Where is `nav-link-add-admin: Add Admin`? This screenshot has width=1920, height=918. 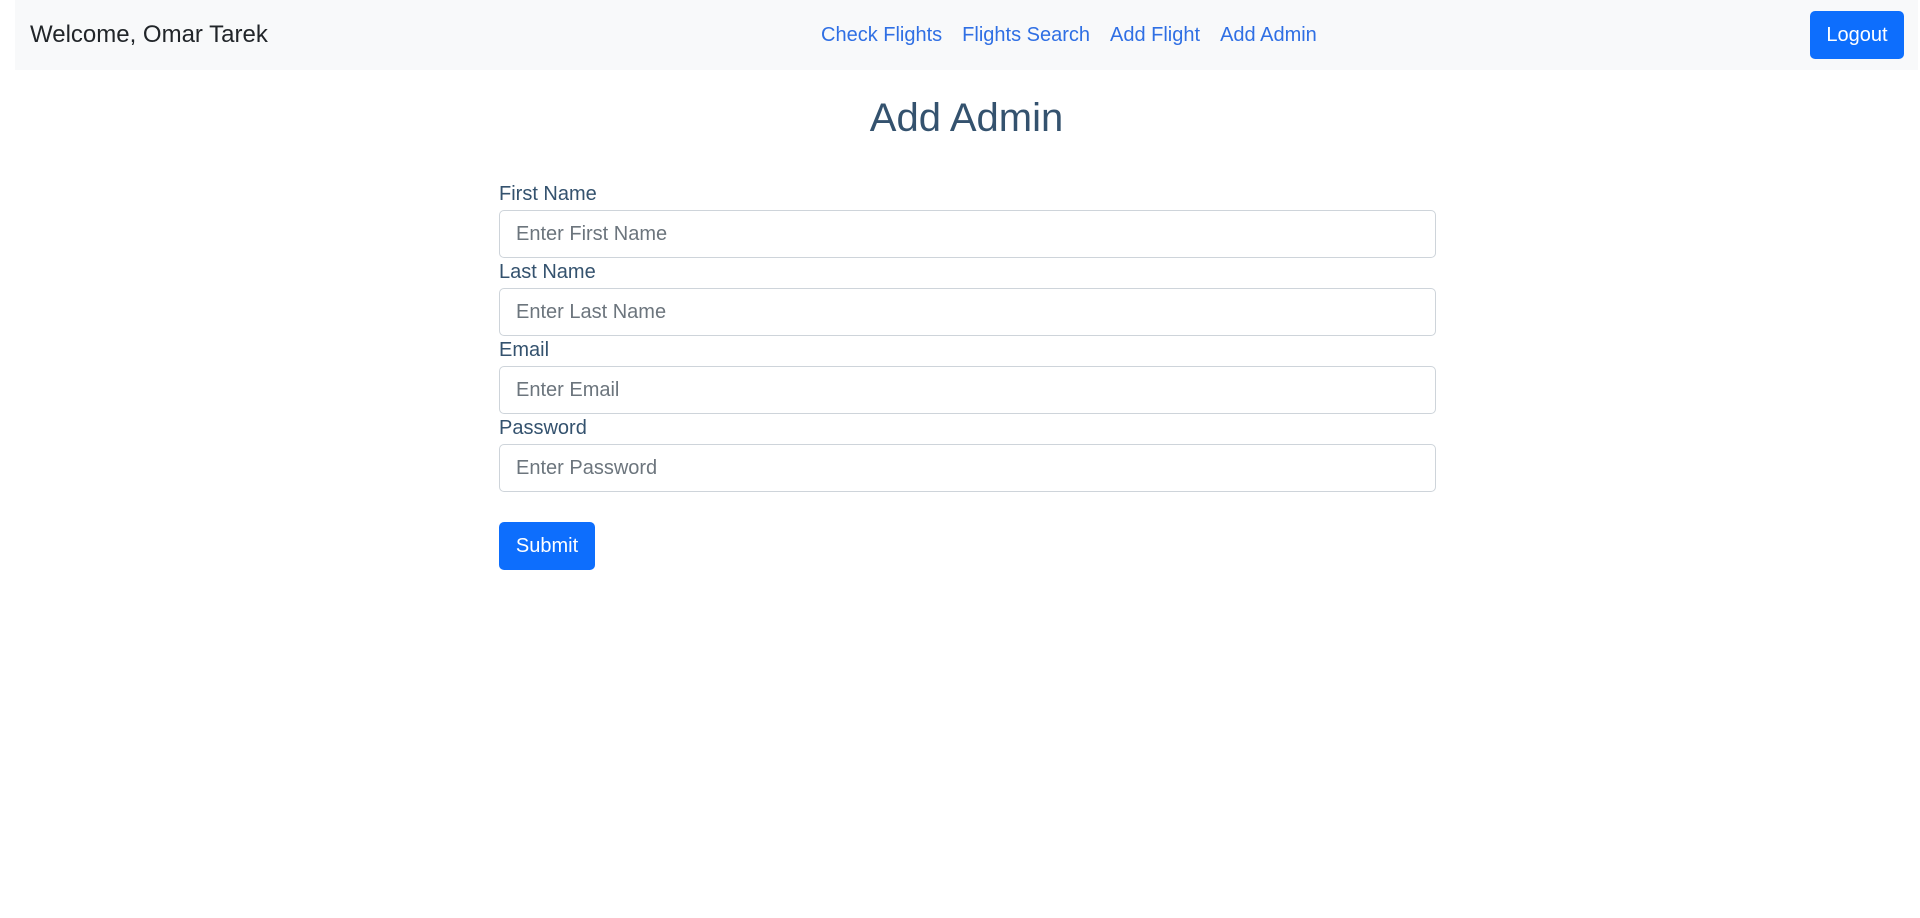
nav-link-add-admin: Add Admin is located at coordinates (1268, 35).